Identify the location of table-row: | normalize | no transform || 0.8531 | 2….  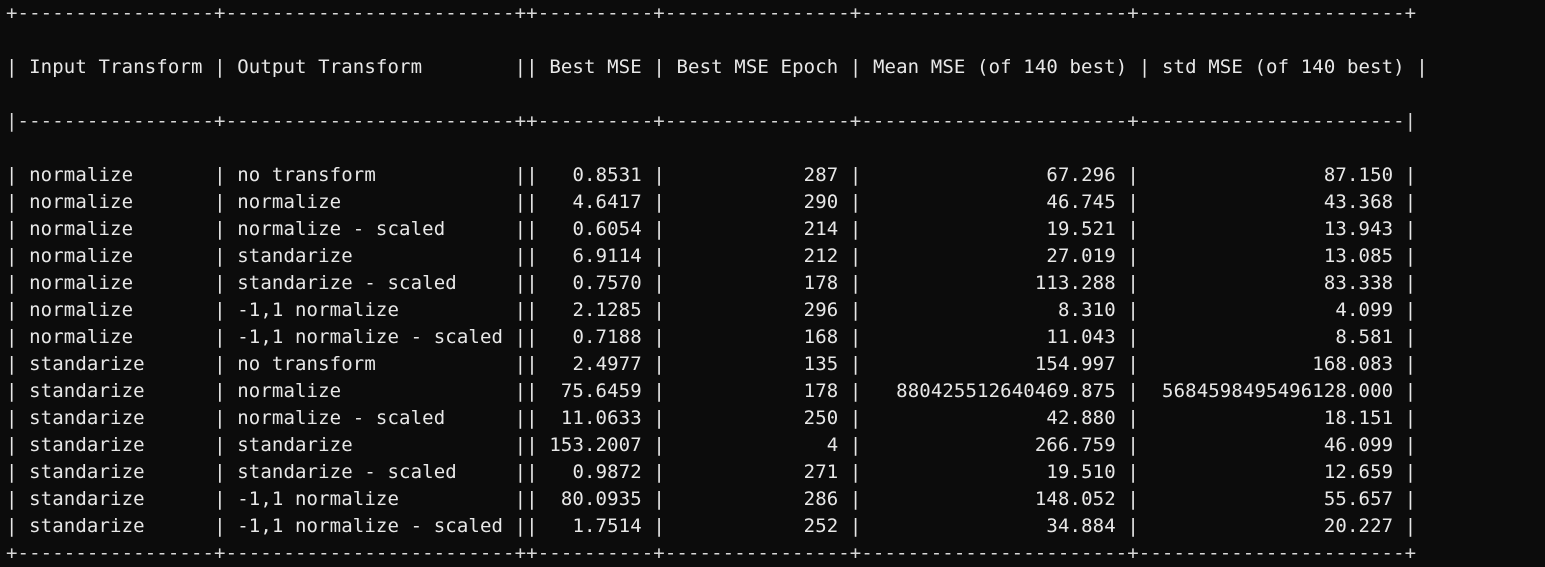
(711, 175).